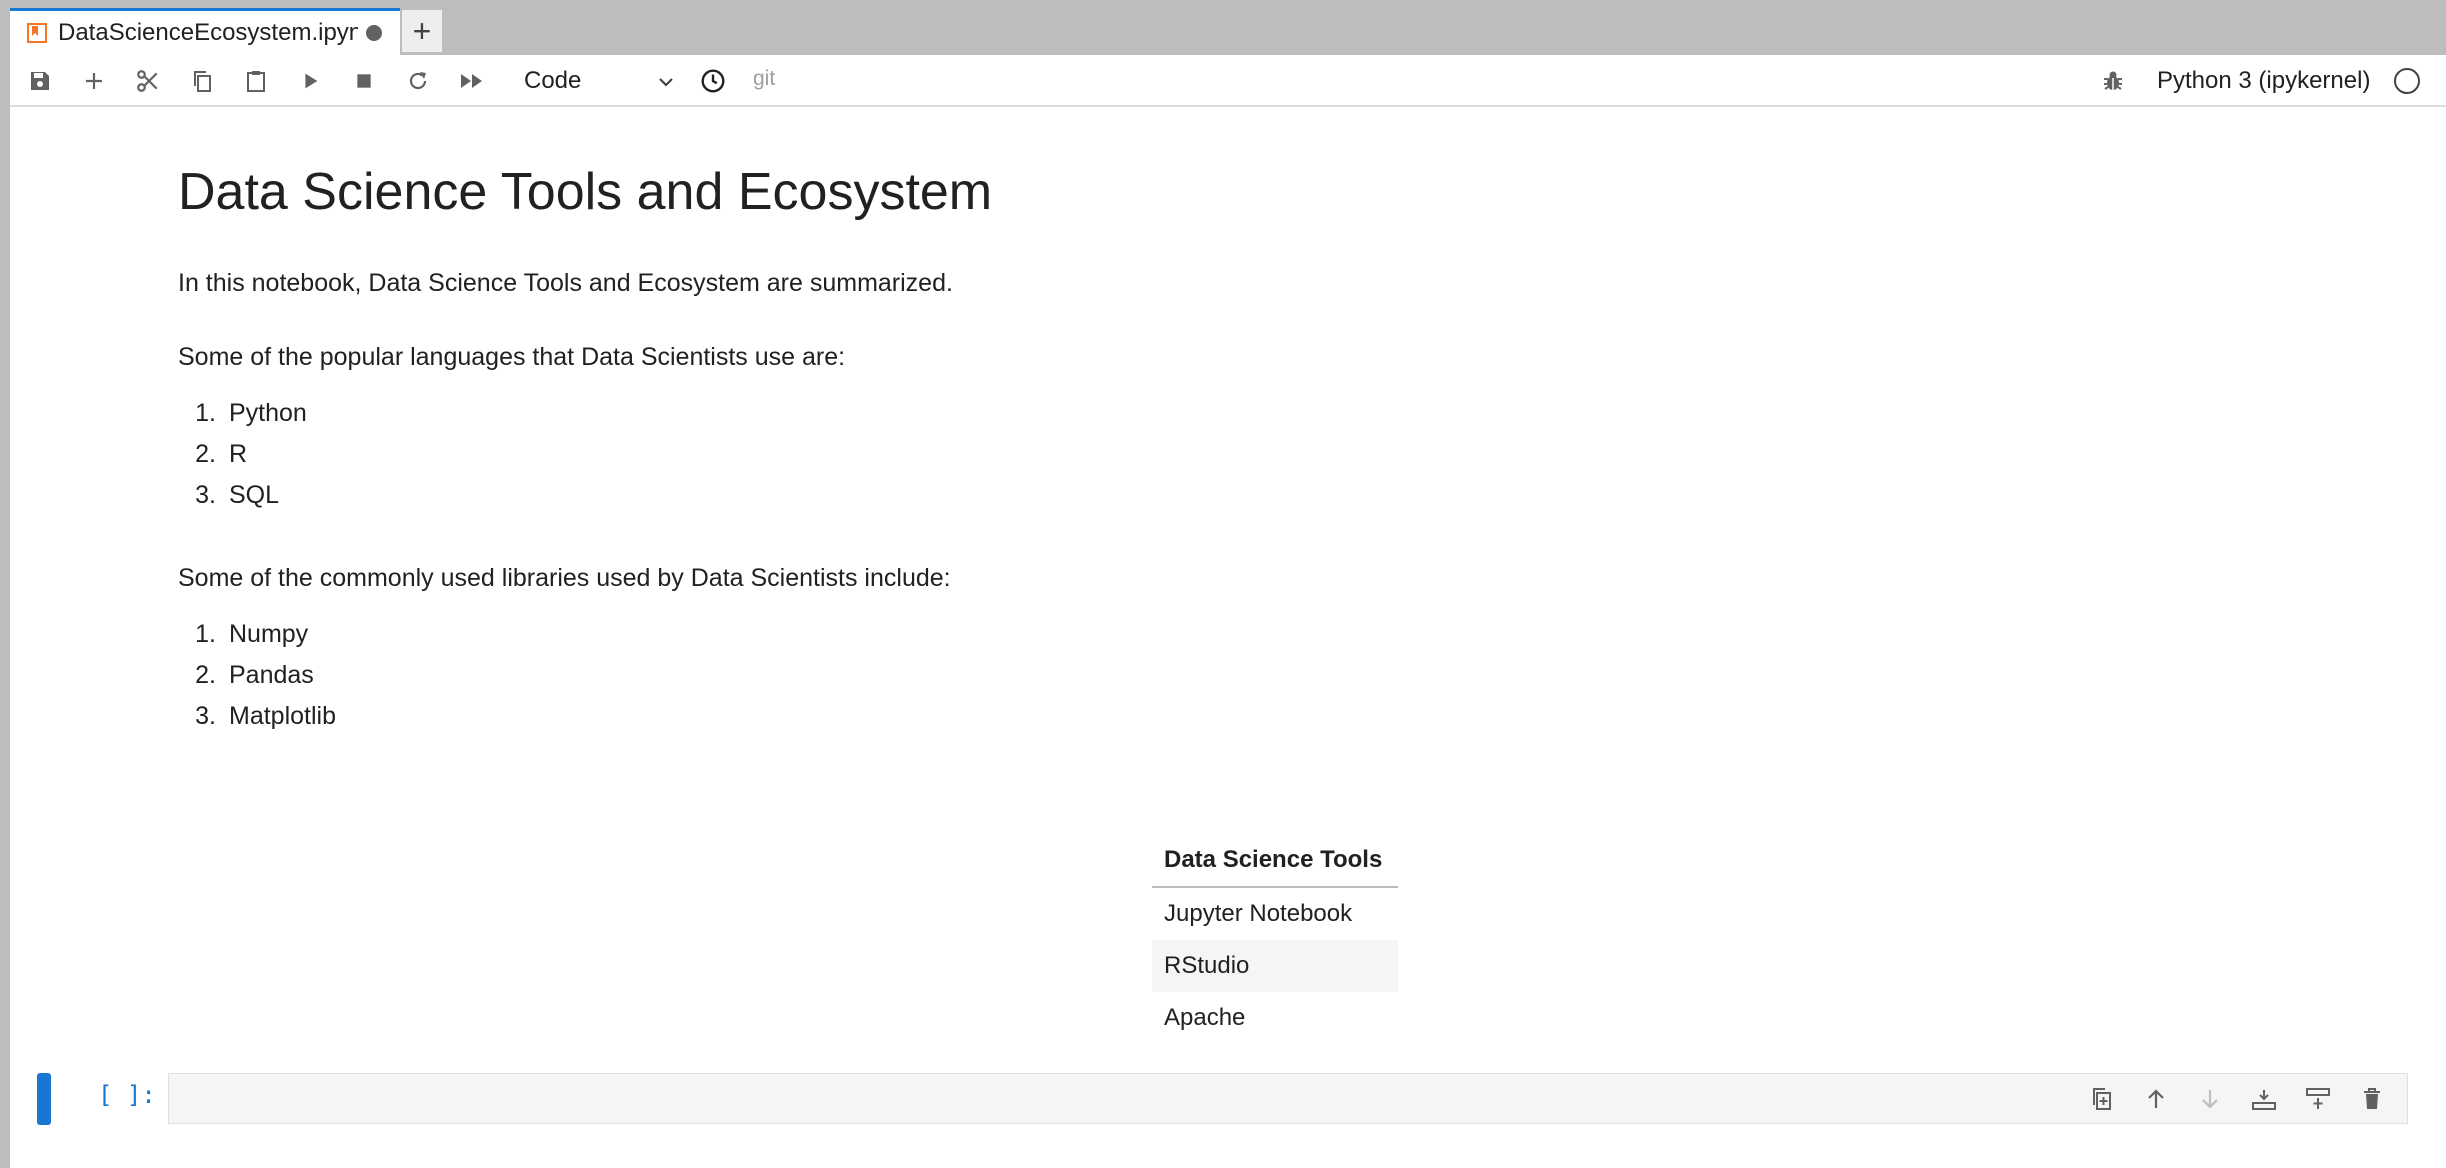 The height and width of the screenshot is (1168, 2446). I want to click on duplicate-cell-button, so click(2102, 1099).